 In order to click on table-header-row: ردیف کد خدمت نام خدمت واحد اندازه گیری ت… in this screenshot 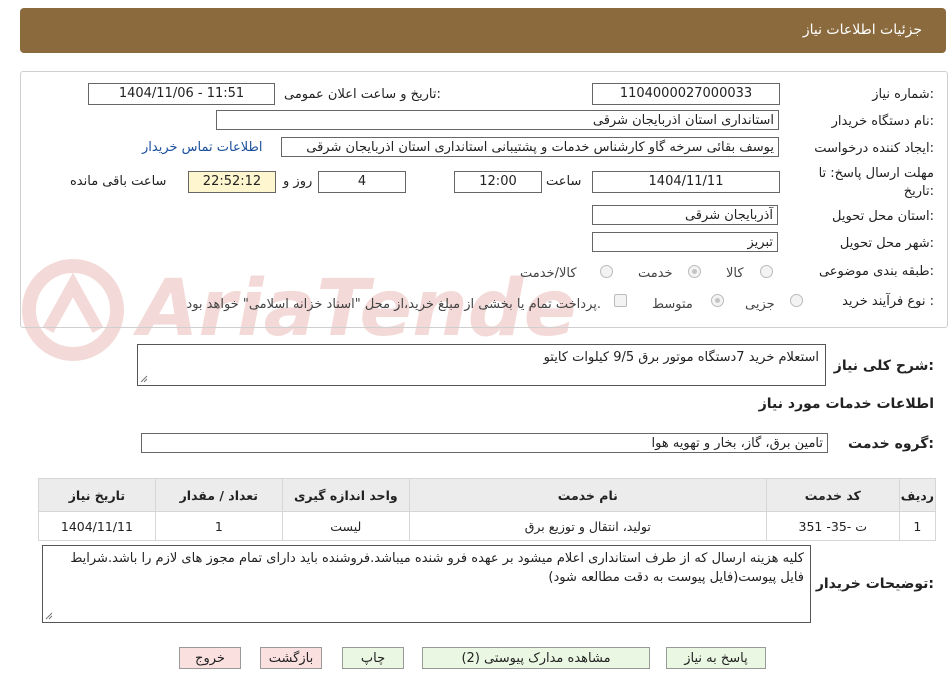, I will do `click(487, 495)`.